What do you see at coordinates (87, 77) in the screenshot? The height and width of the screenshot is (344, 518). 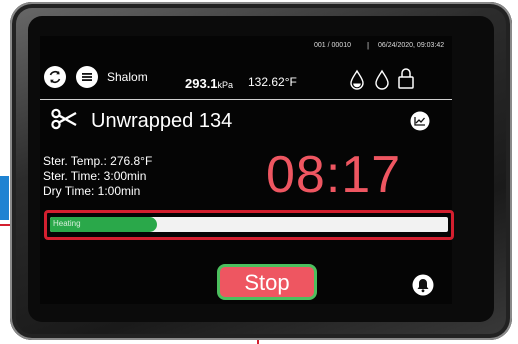 I see `menu-icon` at bounding box center [87, 77].